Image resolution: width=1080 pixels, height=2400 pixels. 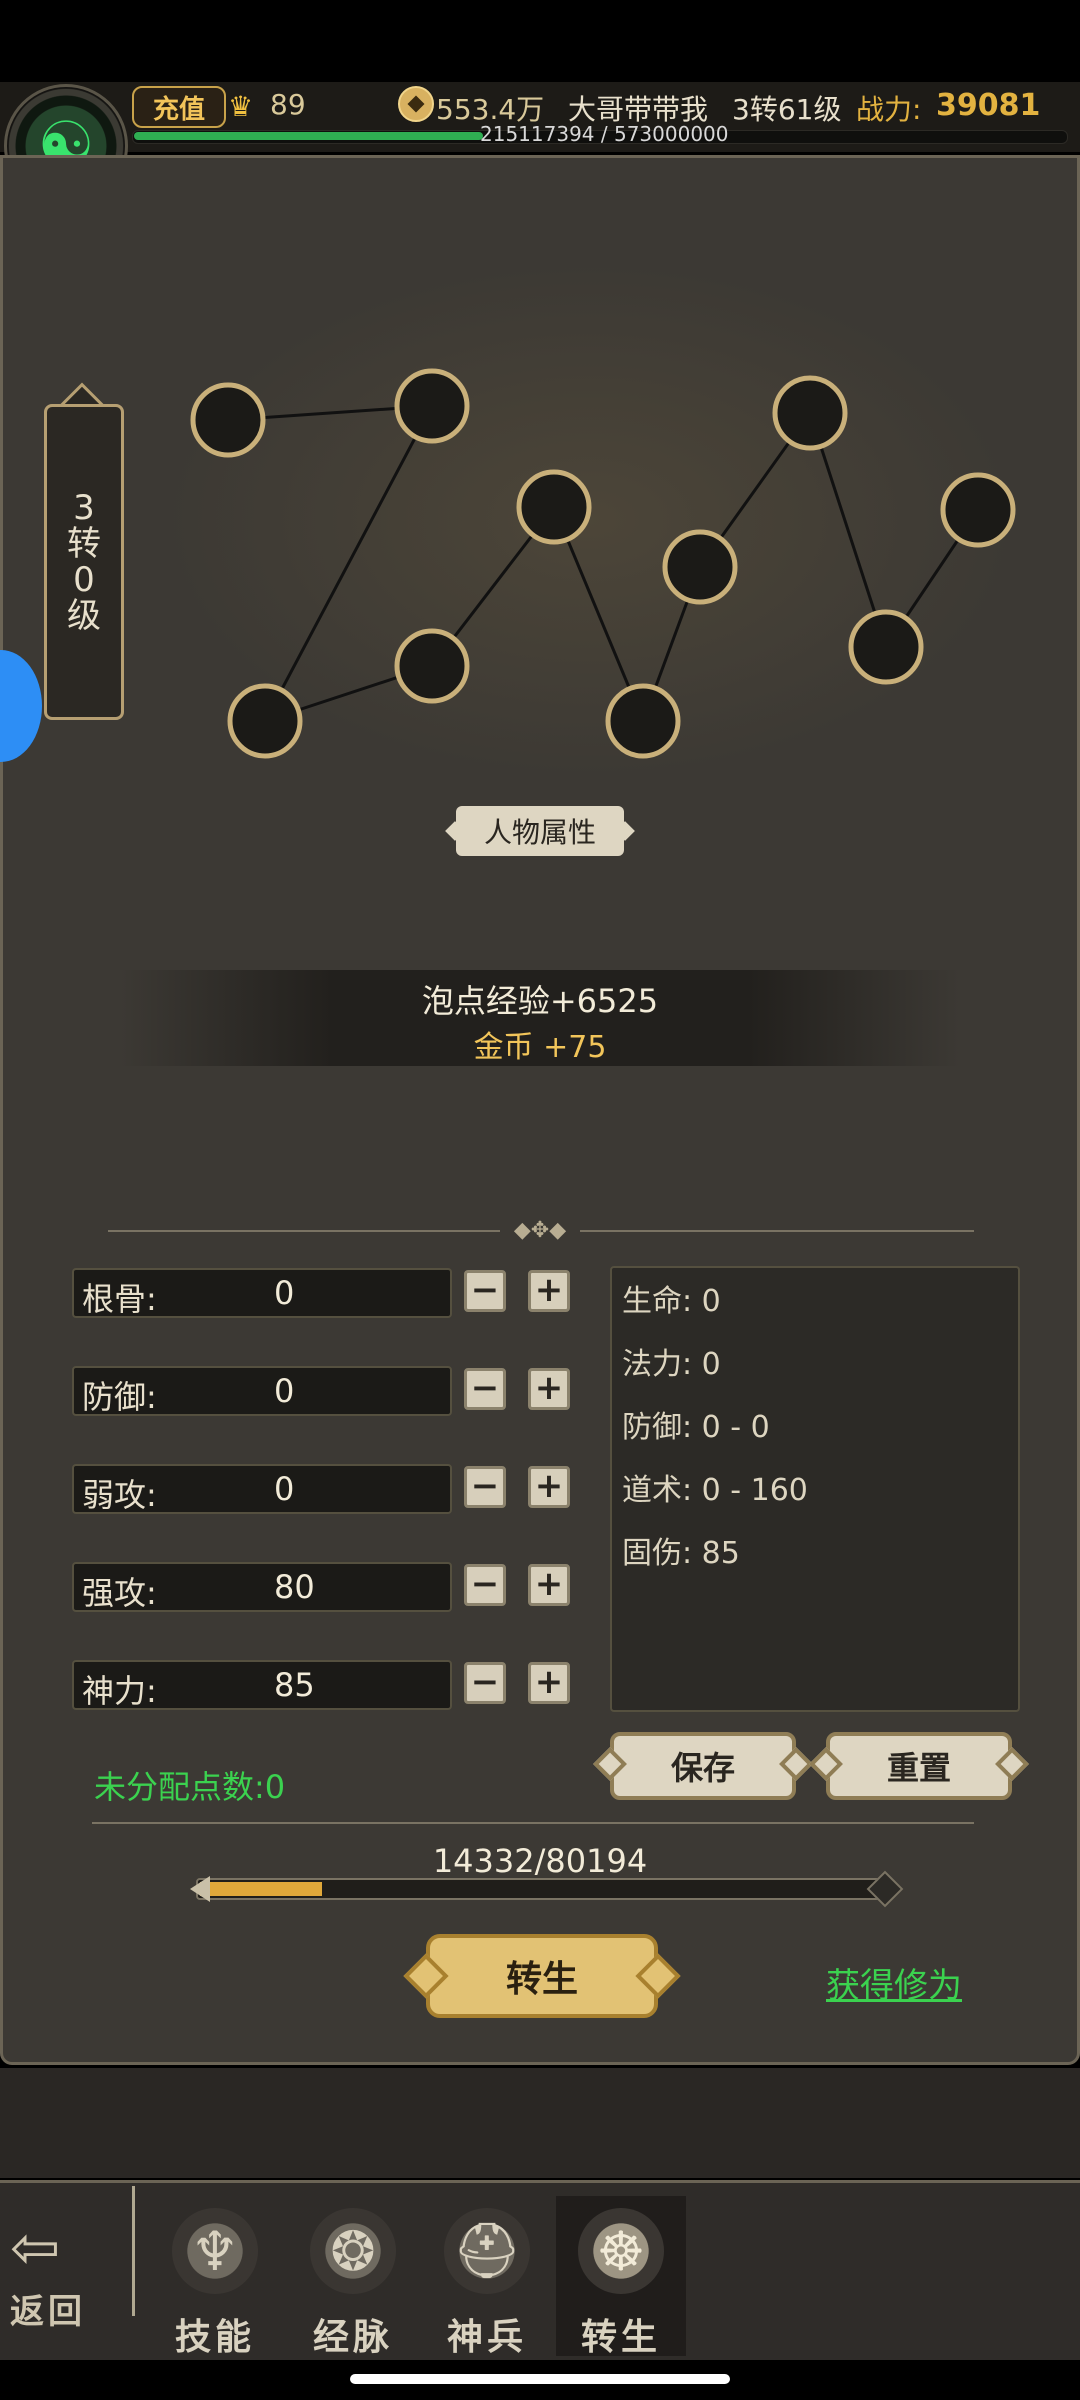 What do you see at coordinates (486, 2337) in the screenshot?
I see `tab-label: 神兵` at bounding box center [486, 2337].